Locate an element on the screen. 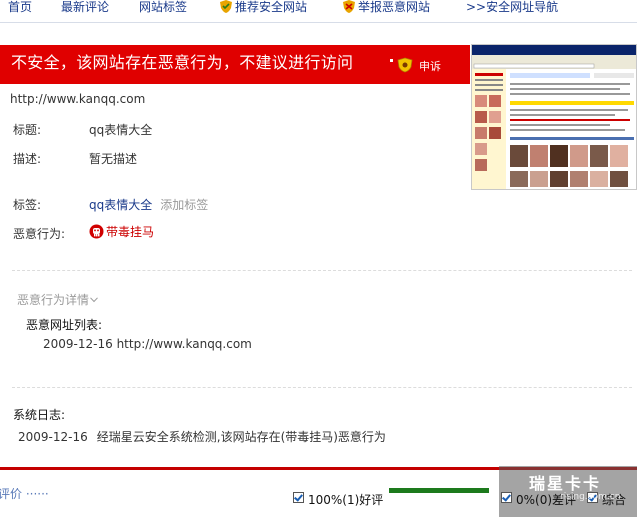 The image size is (637, 517). warning-banner: 不安全，该网站存在恶意行为，不建议进行访问 申诉 is located at coordinates (235, 64).